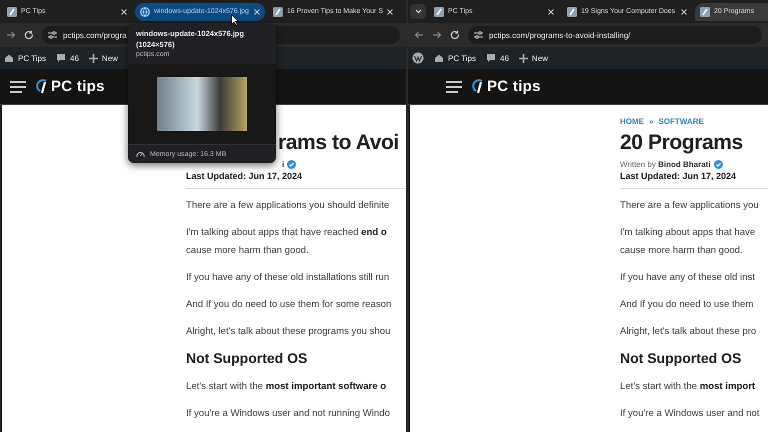 The image size is (768, 432). Describe the element at coordinates (615, 35) in the screenshot. I see `address-bar: pctips.com/programs-to-avoid-installing/` at that location.